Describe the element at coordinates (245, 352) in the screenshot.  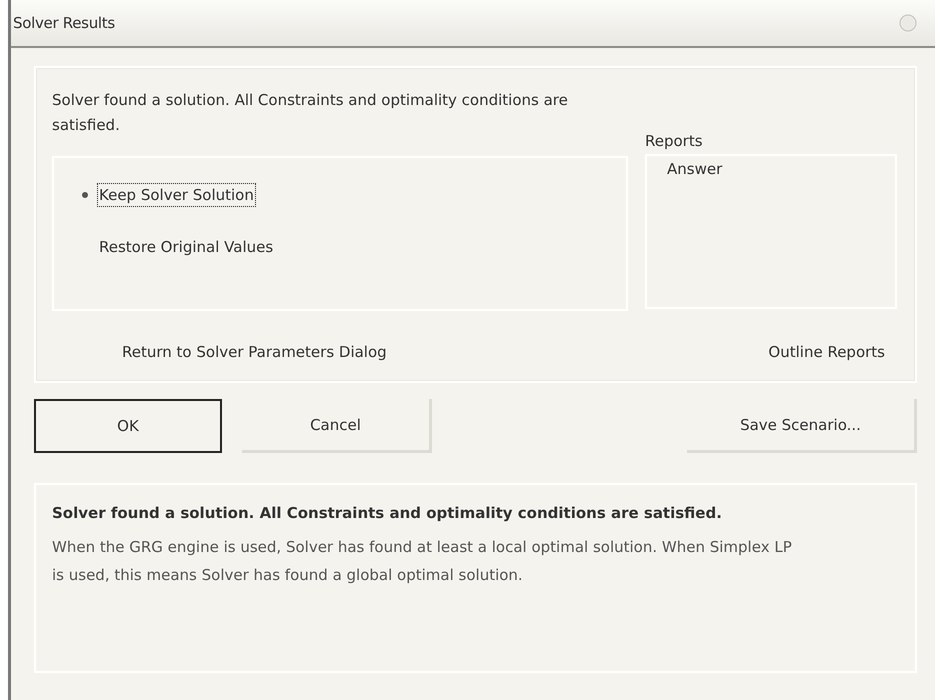
I see `return-checkbox: Return to Solver Parameters Dialog` at that location.